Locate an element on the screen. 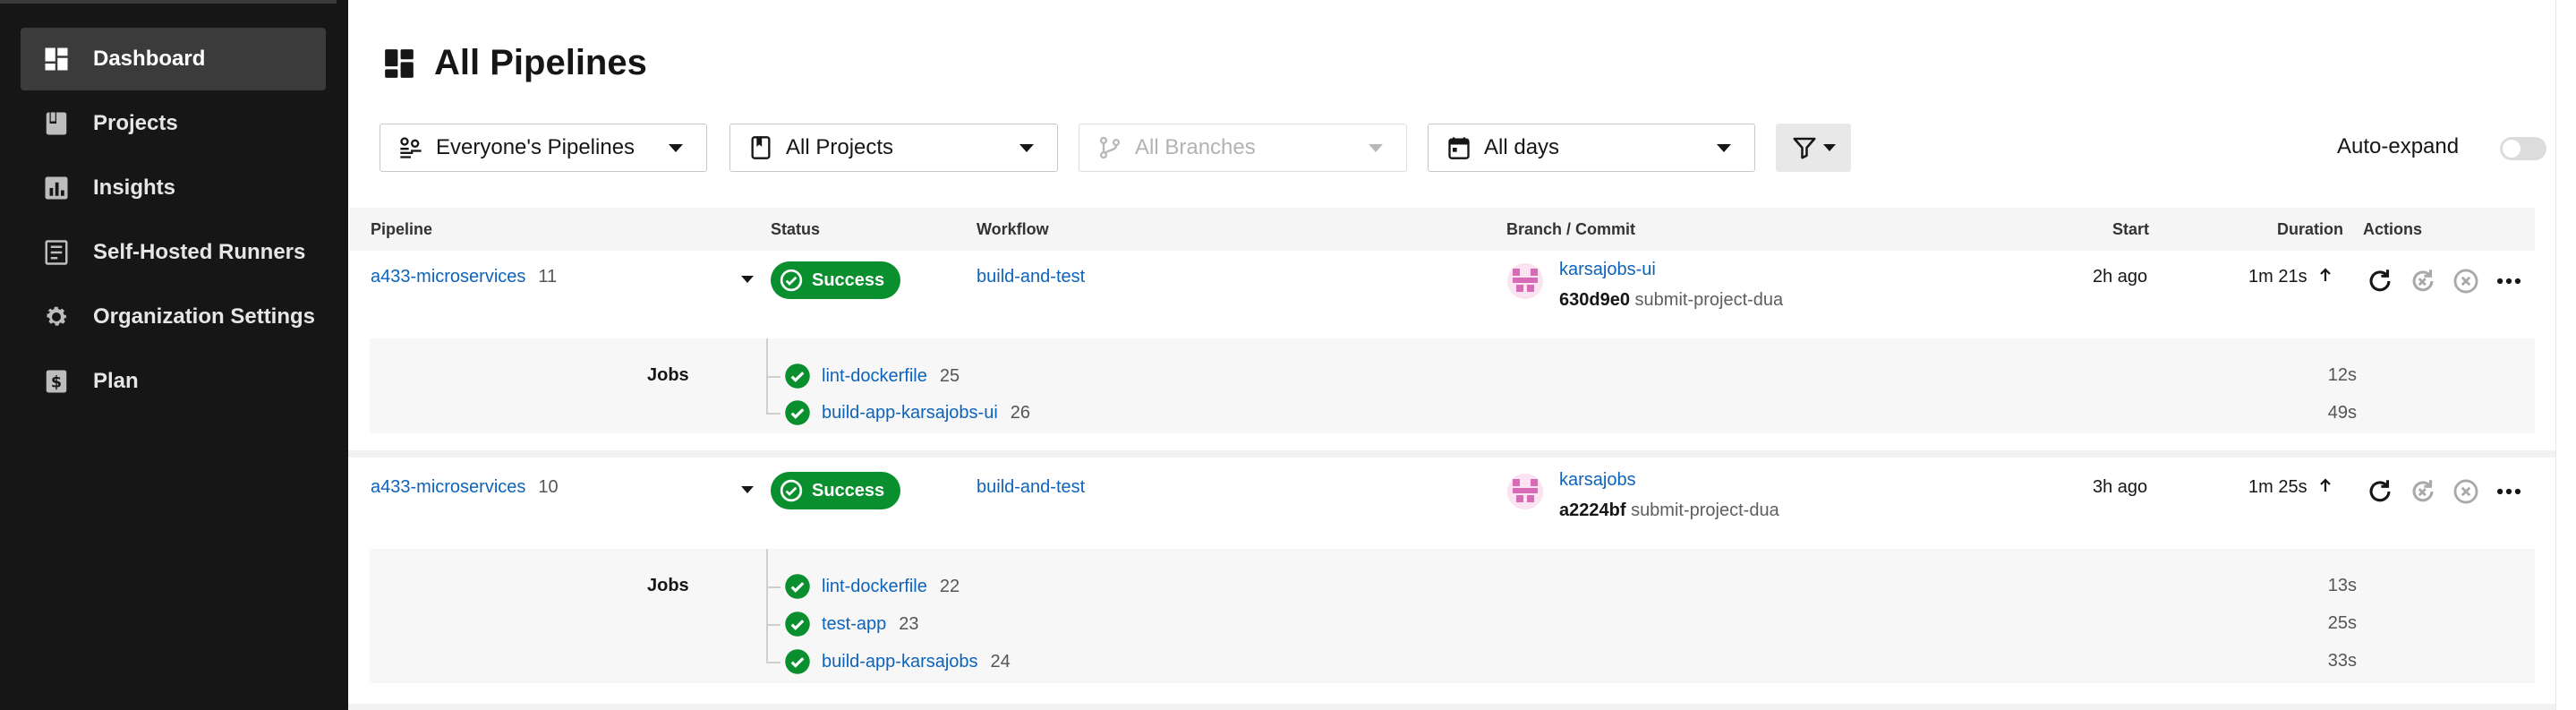 The width and height of the screenshot is (2576, 710). sidebar-item-runners: Self-Hosted Runners is located at coordinates (173, 252).